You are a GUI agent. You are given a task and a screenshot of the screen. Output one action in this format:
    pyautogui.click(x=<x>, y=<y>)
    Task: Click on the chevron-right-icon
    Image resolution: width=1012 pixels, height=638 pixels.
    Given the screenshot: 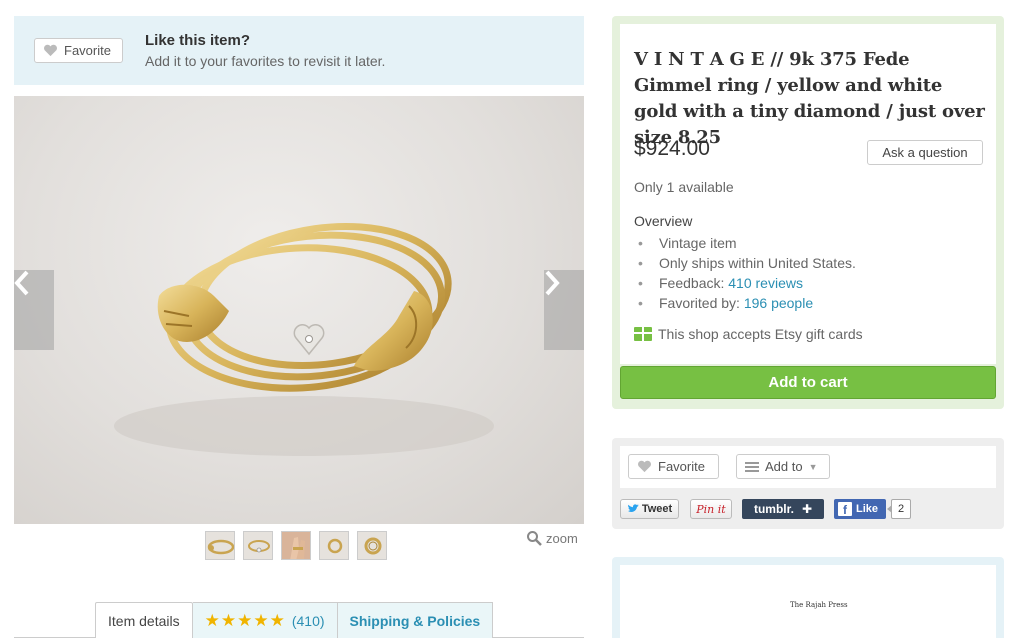 What is the action you would take?
    pyautogui.click(x=552, y=283)
    